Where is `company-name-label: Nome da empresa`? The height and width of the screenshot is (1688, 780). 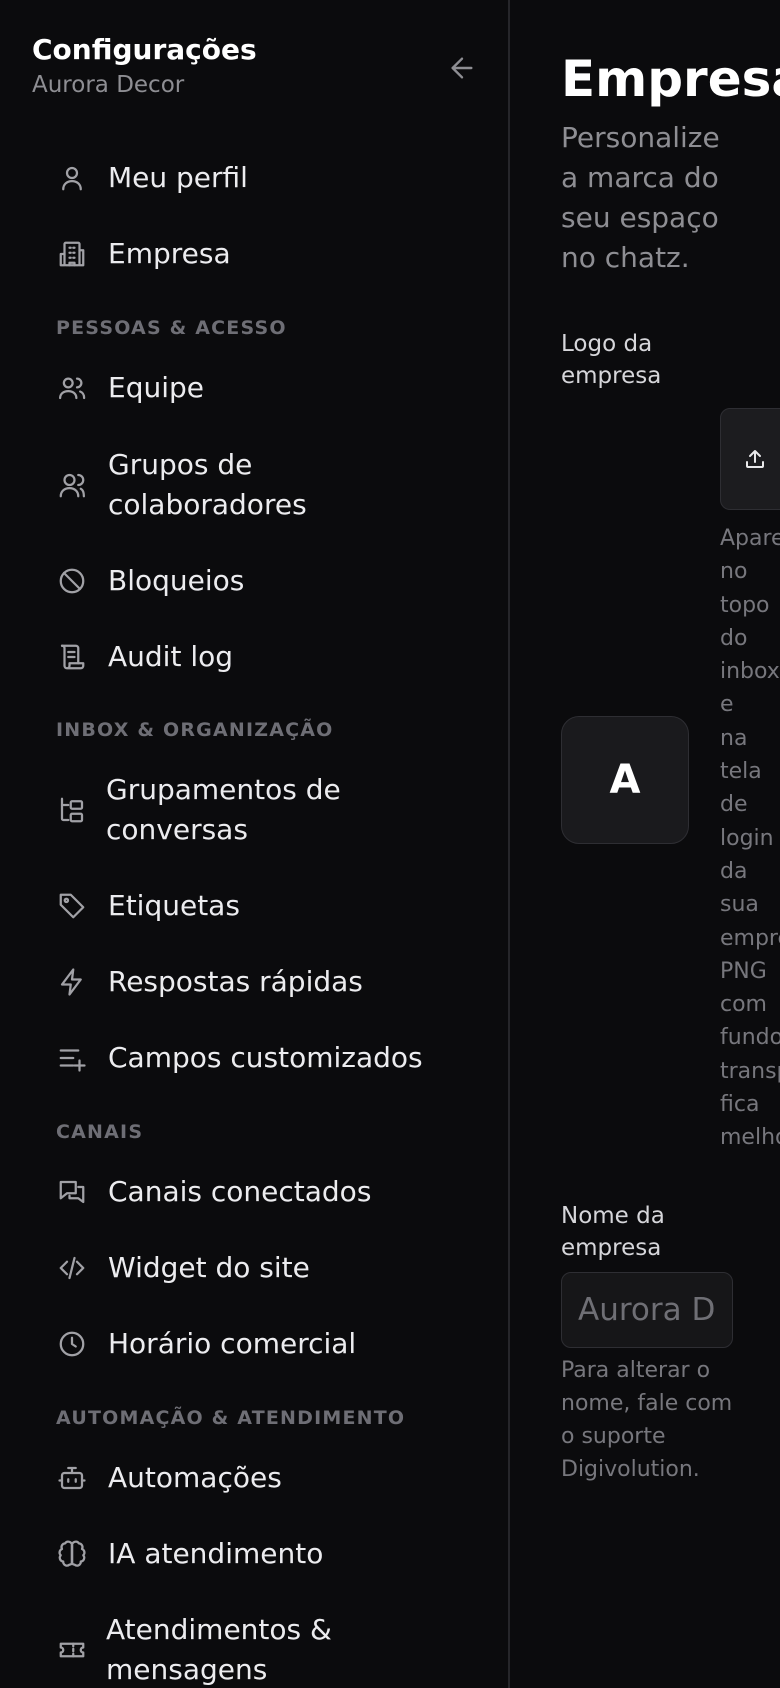 company-name-label: Nome da empresa is located at coordinates (613, 1232).